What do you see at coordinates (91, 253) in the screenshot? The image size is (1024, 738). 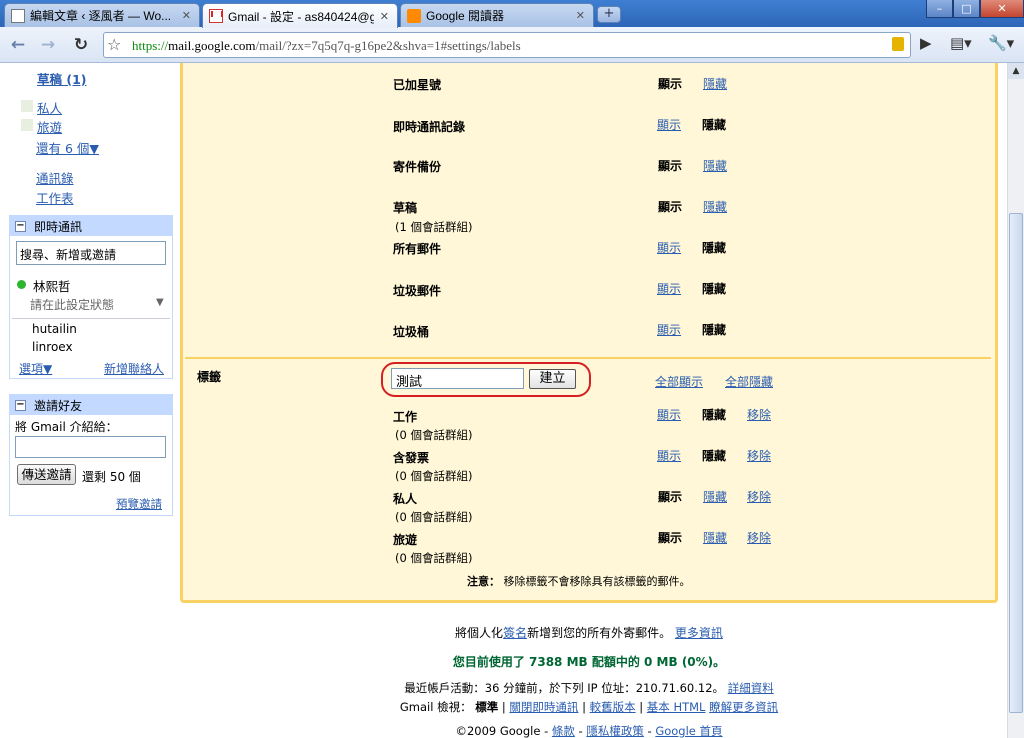 I see `chat-search-input: 搜尋、新增或邀請` at bounding box center [91, 253].